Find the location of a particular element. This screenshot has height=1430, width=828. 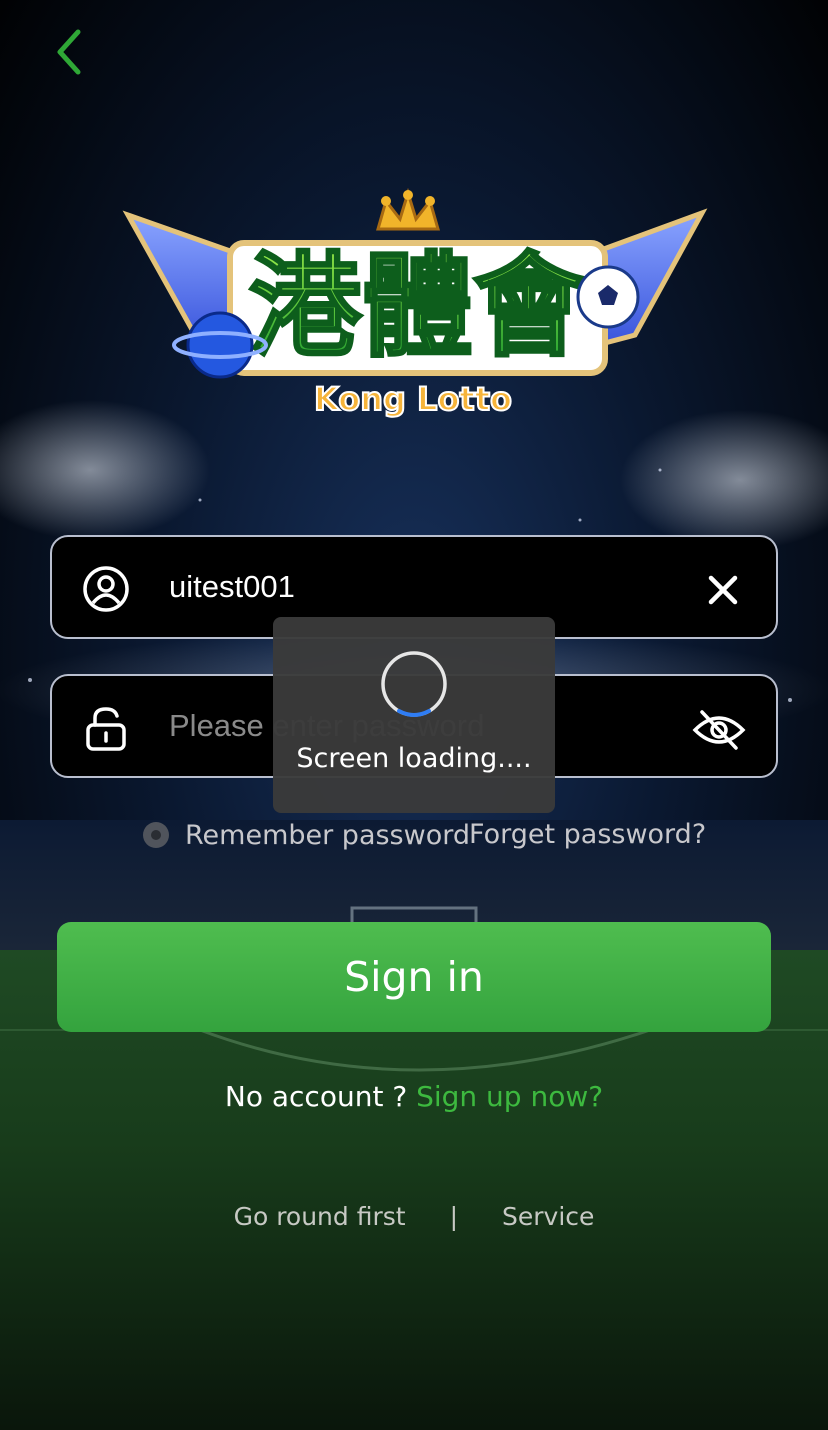

logo-subtitle: Kong Lotto is located at coordinates (413, 399).